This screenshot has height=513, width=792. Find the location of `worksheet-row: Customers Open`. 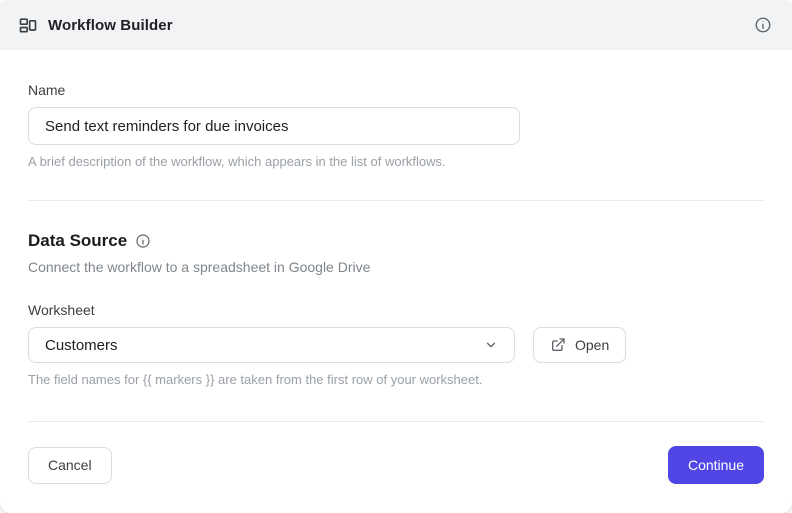

worksheet-row: Customers Open is located at coordinates (396, 345).